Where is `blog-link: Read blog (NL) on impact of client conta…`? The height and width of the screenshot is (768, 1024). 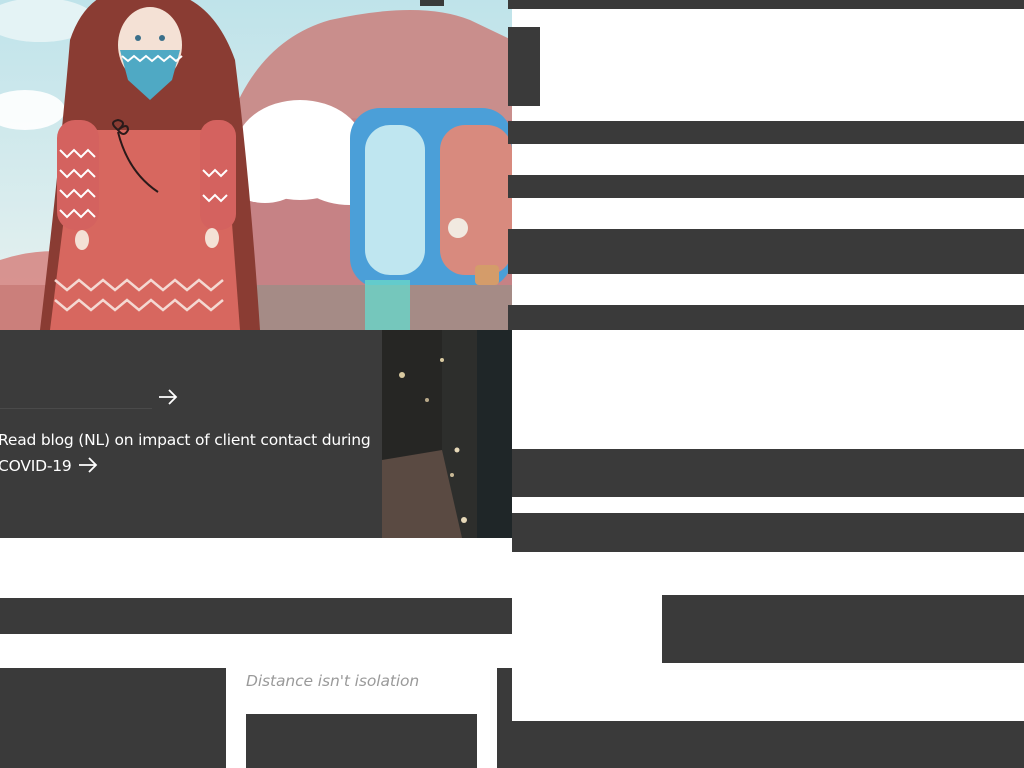 blog-link: Read blog (NL) on impact of client conta… is located at coordinates (189, 455).